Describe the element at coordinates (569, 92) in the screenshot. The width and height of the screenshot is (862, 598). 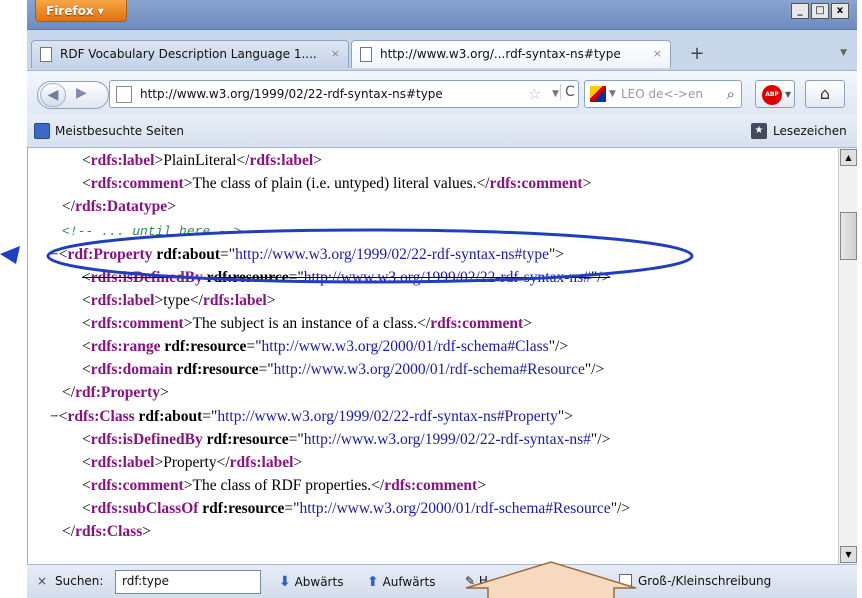
I see `reload-icon: C` at that location.